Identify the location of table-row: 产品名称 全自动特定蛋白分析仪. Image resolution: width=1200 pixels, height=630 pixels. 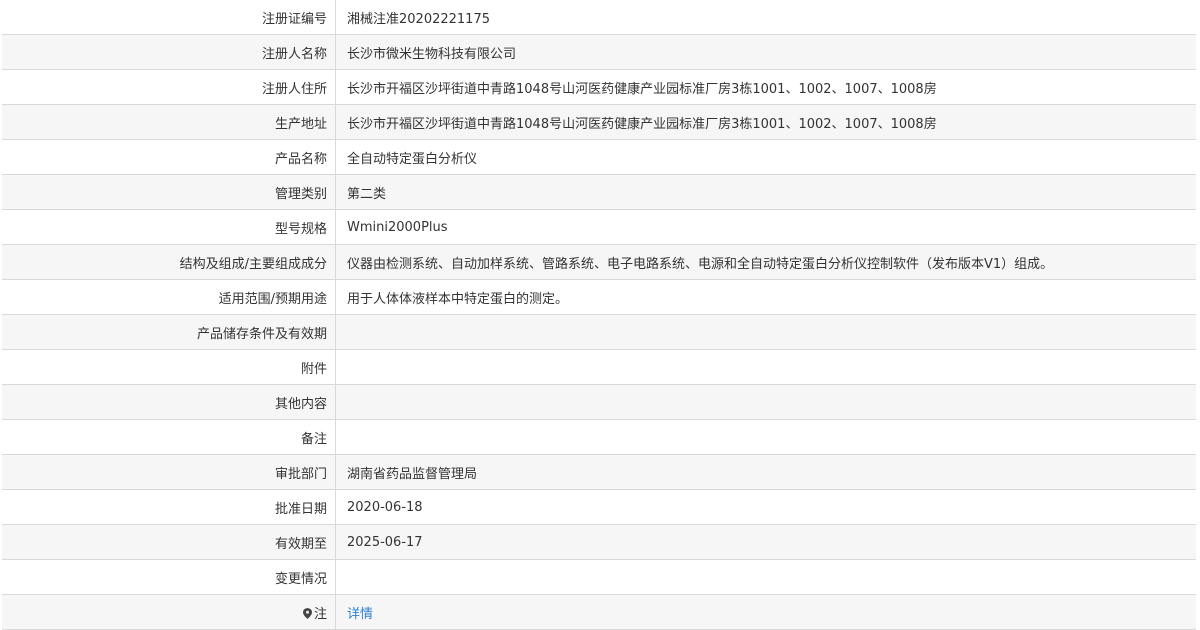
(599, 157).